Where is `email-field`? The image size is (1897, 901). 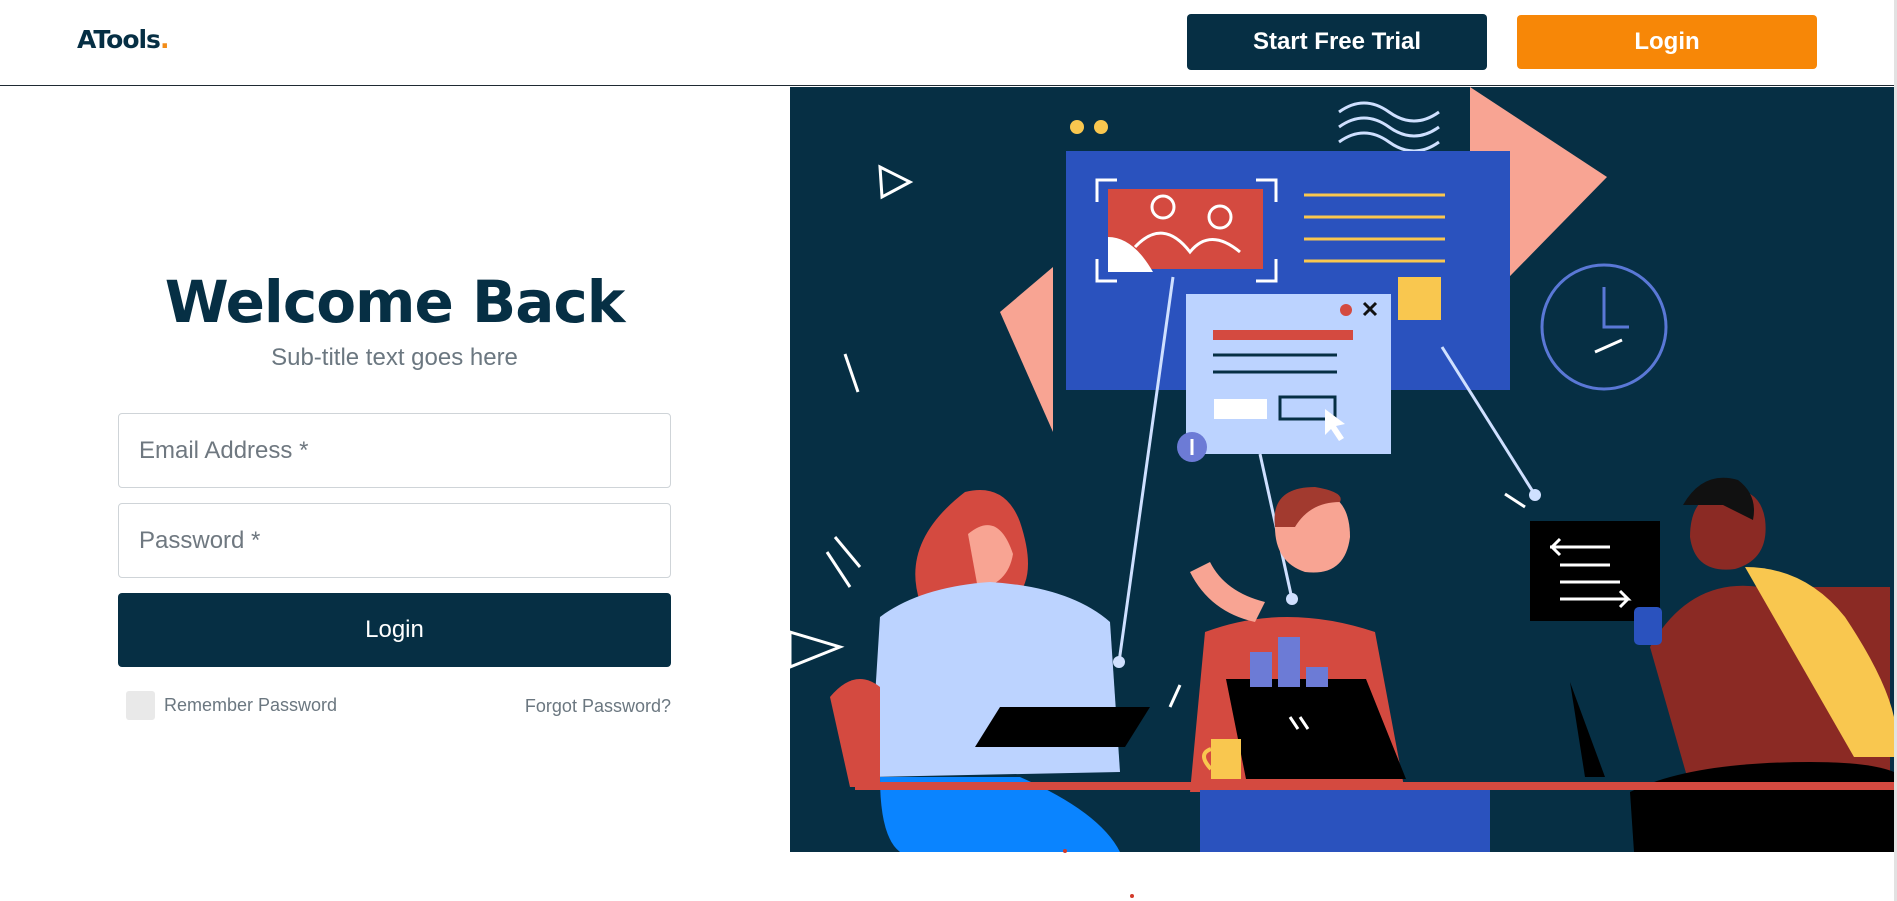
email-field is located at coordinates (394, 450).